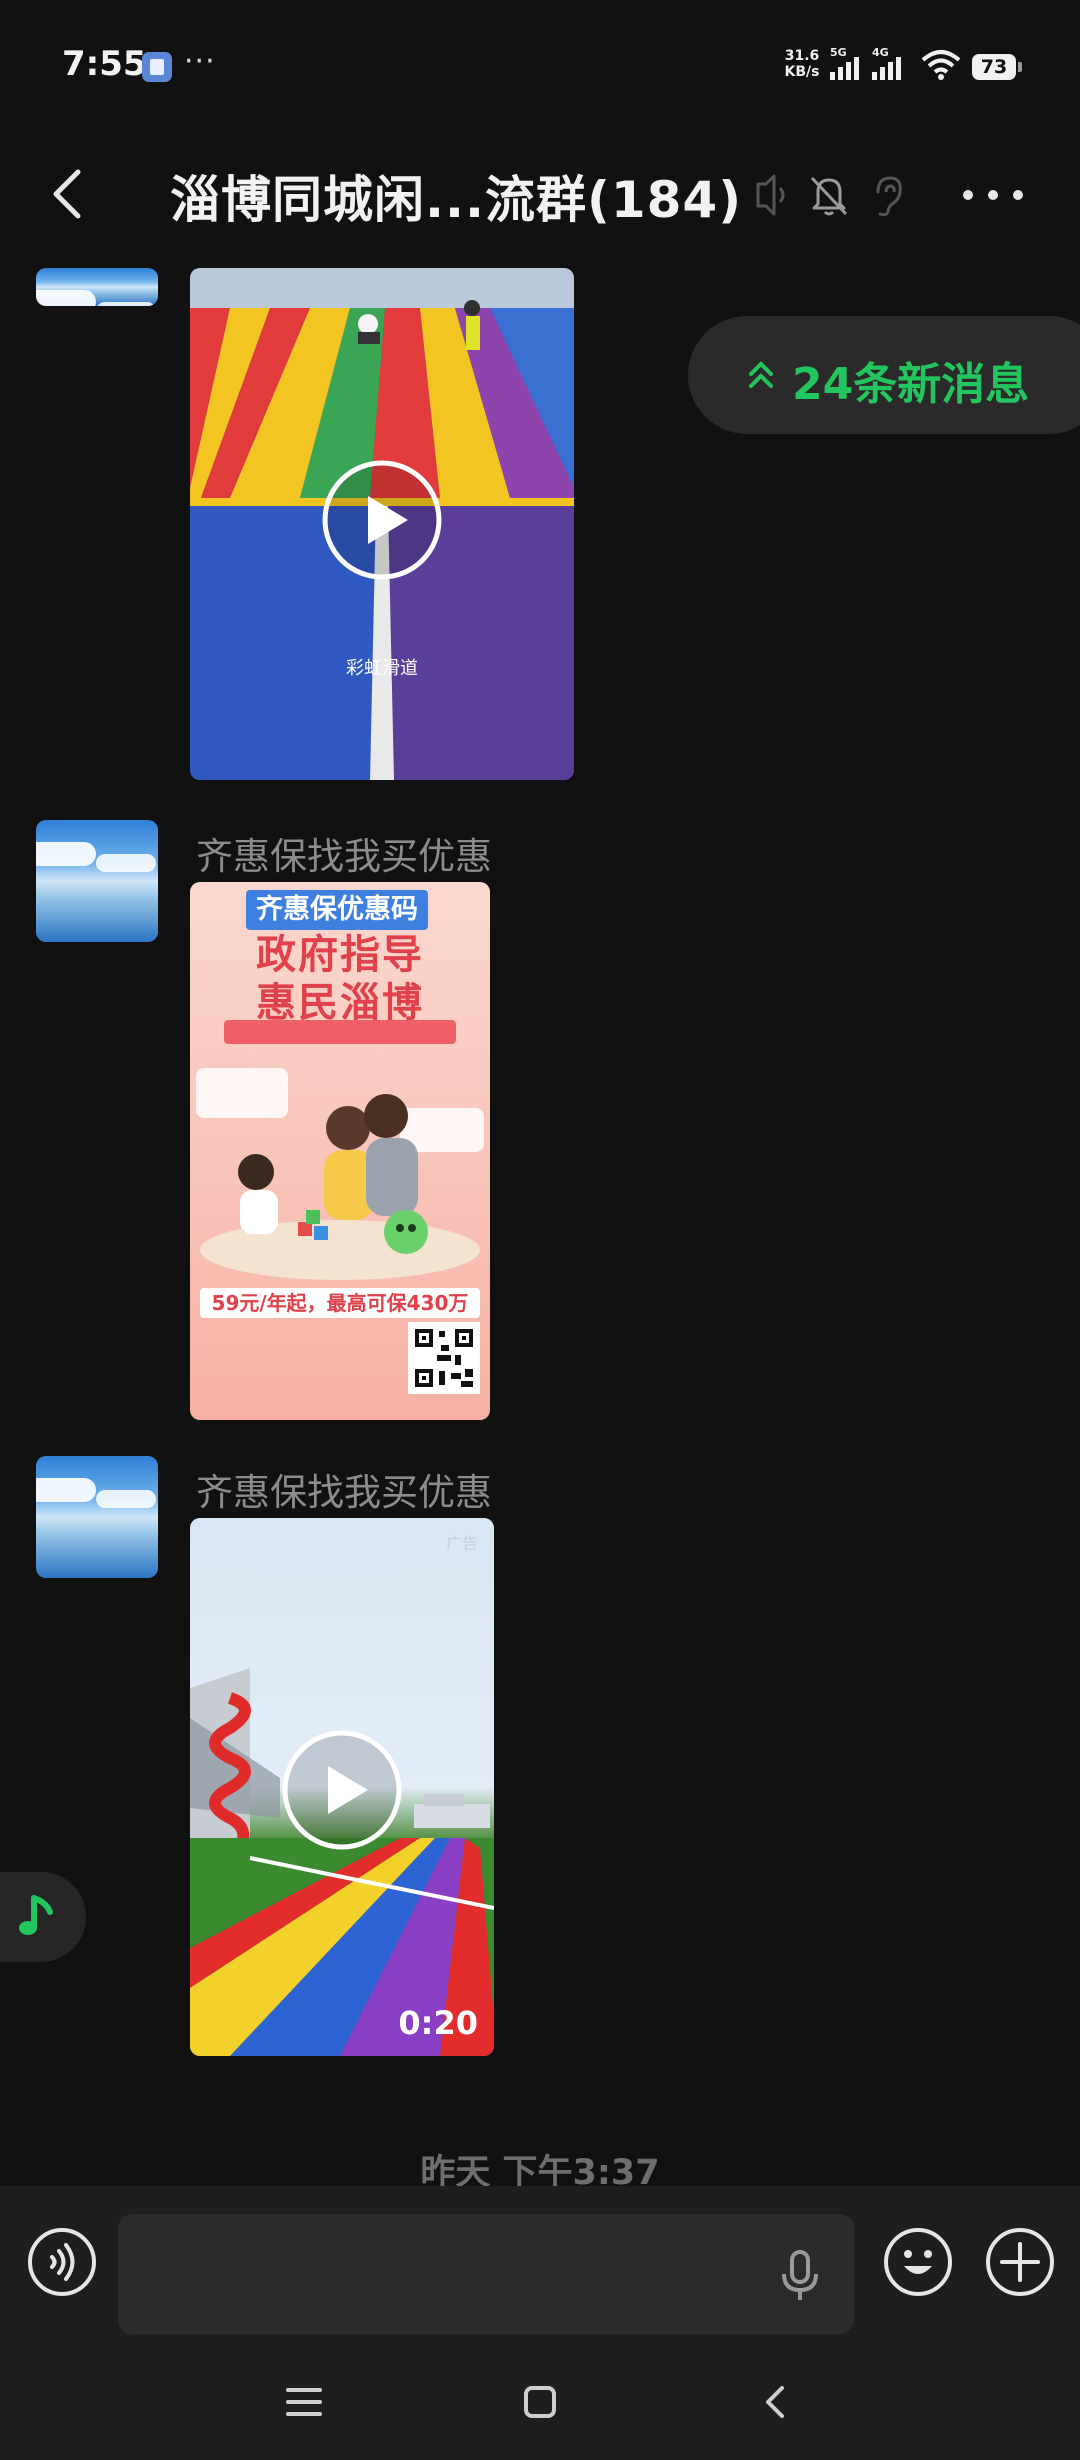 The width and height of the screenshot is (1080, 2460). I want to click on app-notification-icon, so click(157, 67).